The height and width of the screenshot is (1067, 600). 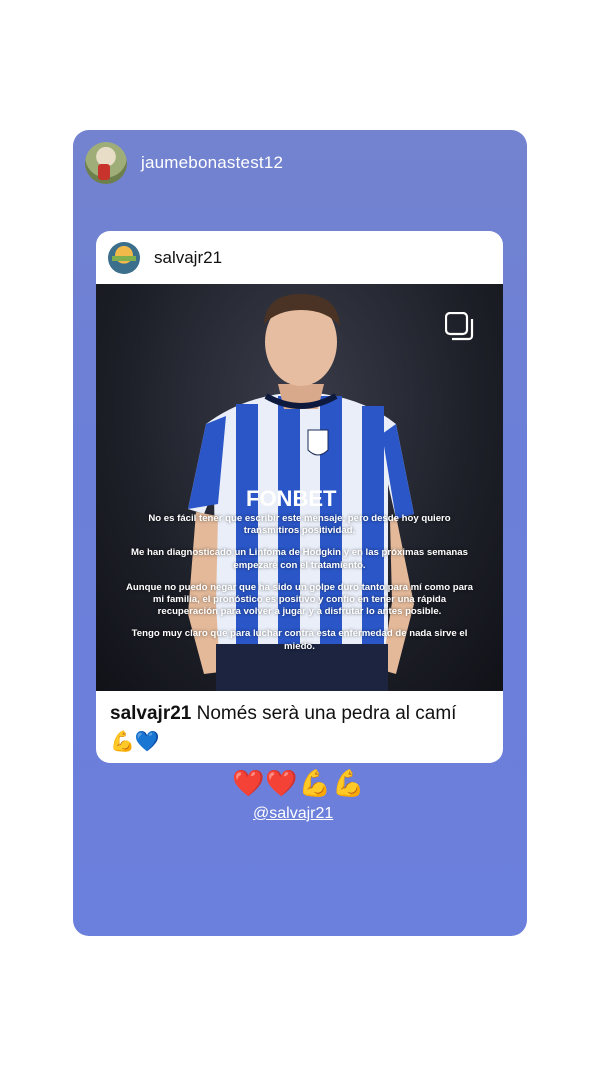 What do you see at coordinates (299, 257) in the screenshot?
I see `post-header: salvajr21` at bounding box center [299, 257].